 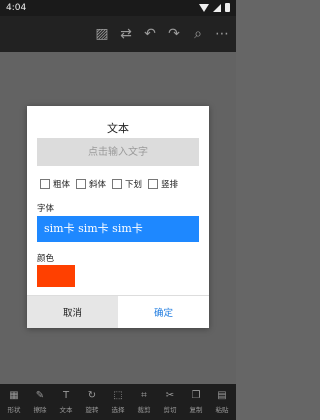 What do you see at coordinates (222, 402) in the screenshot?
I see `tool-paste: ▤ 粘贴` at bounding box center [222, 402].